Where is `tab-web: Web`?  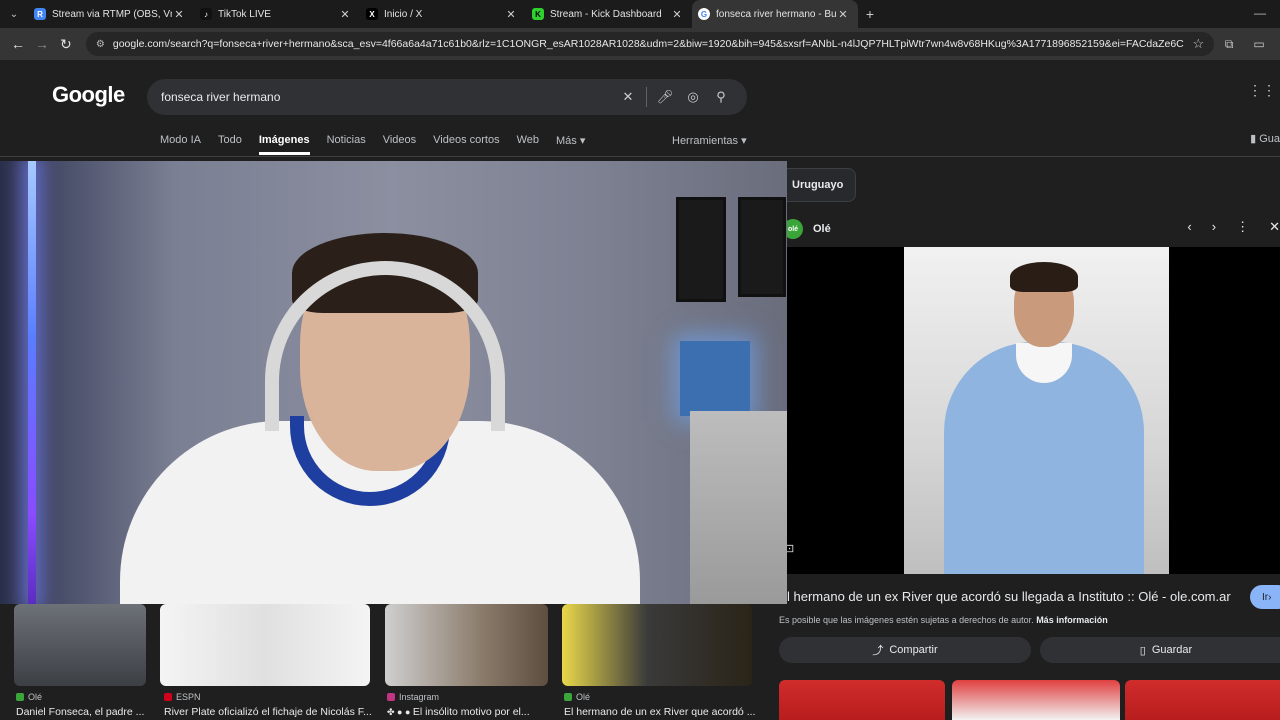 tab-web: Web is located at coordinates (528, 144).